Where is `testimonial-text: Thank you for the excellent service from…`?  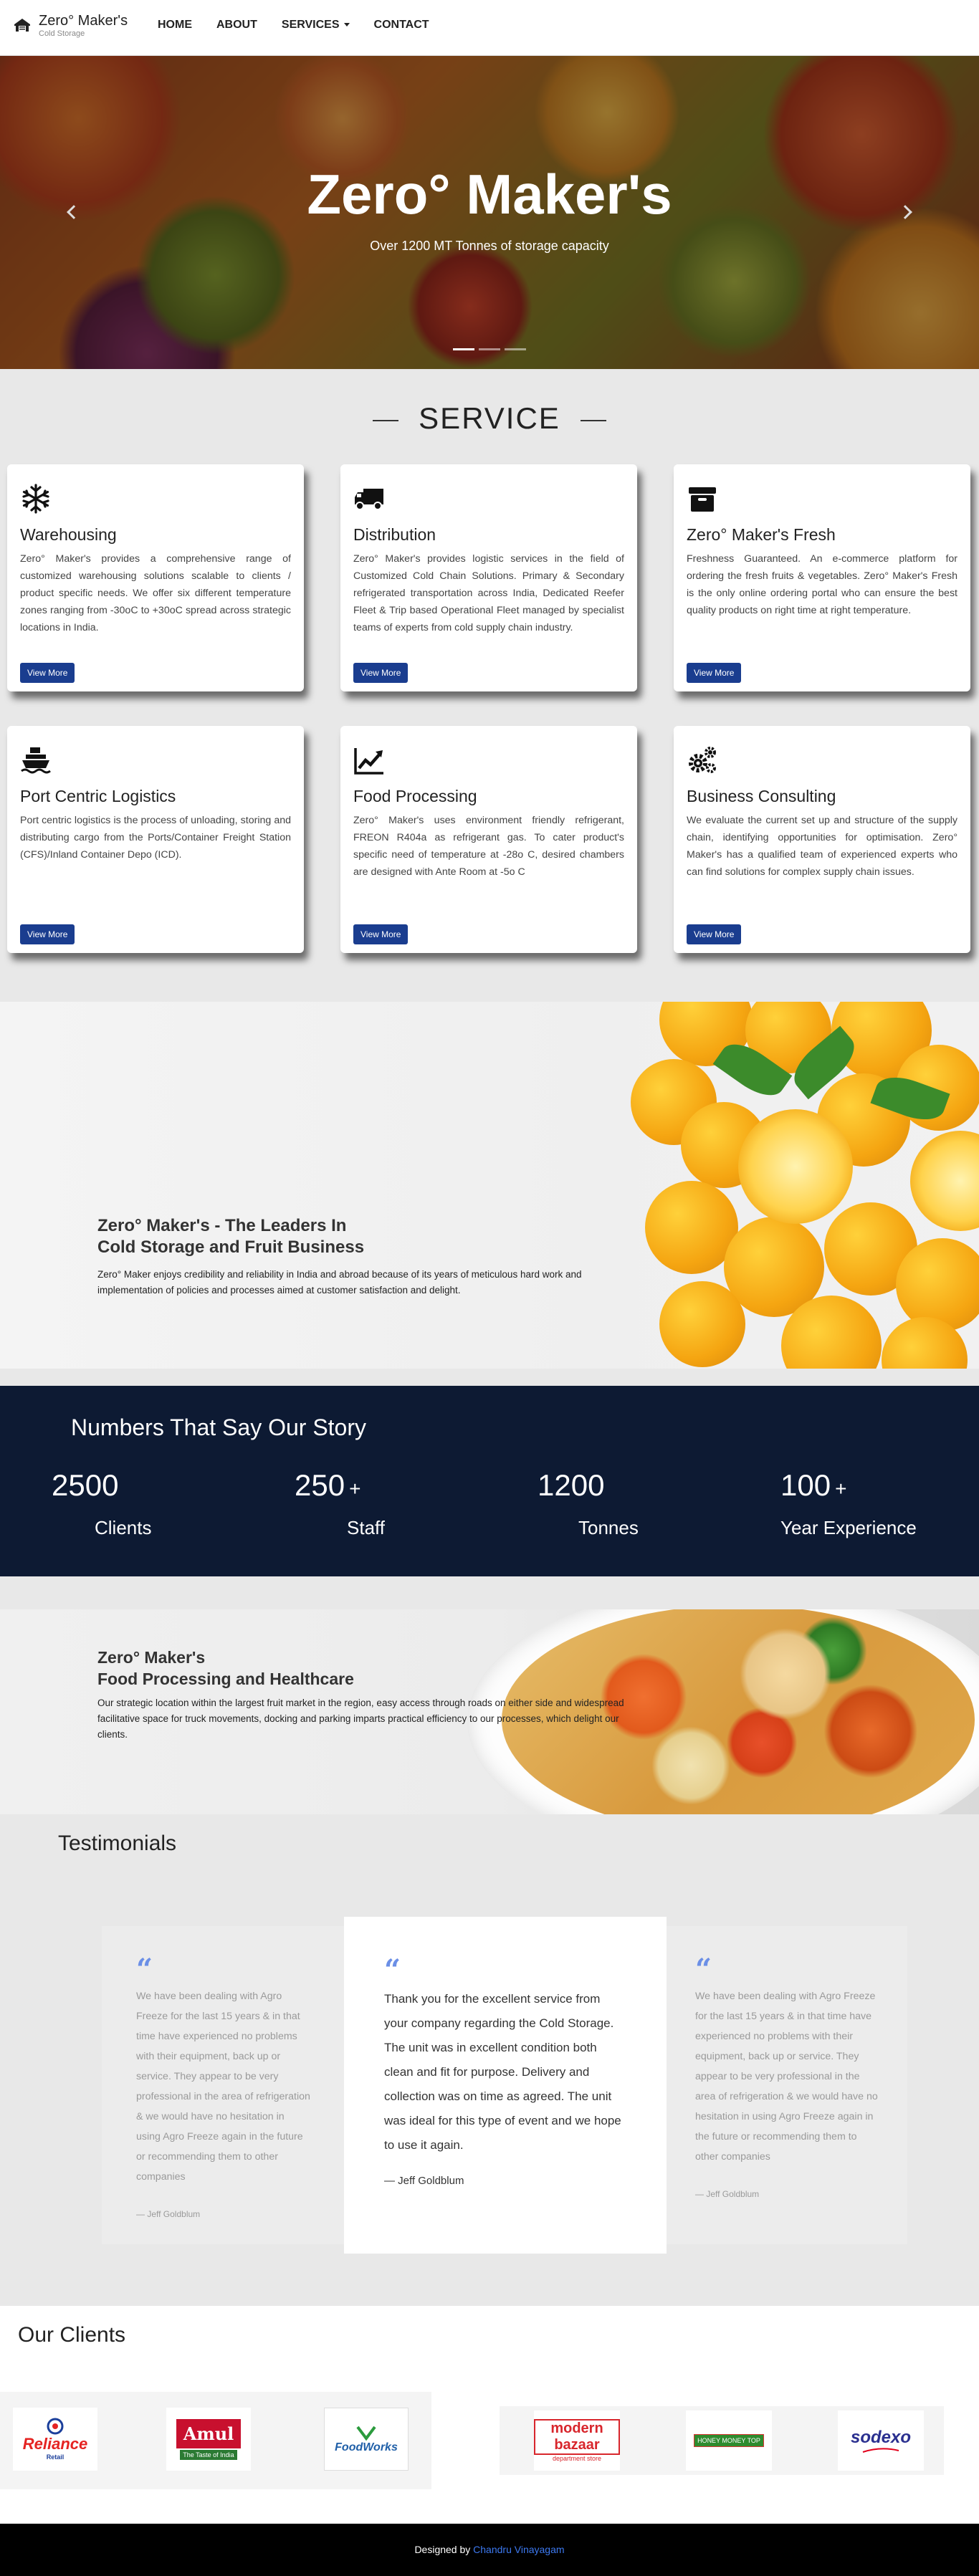
testimonial-text: Thank you for the excellent service from… is located at coordinates (502, 2072).